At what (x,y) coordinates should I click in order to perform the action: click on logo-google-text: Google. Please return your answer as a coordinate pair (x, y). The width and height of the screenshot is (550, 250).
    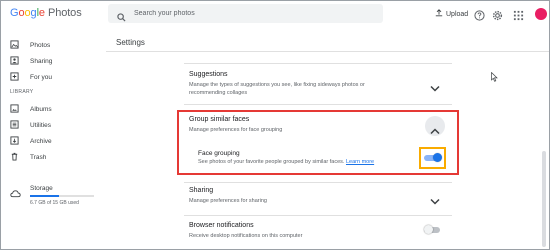
    Looking at the image, I should click on (27, 13).